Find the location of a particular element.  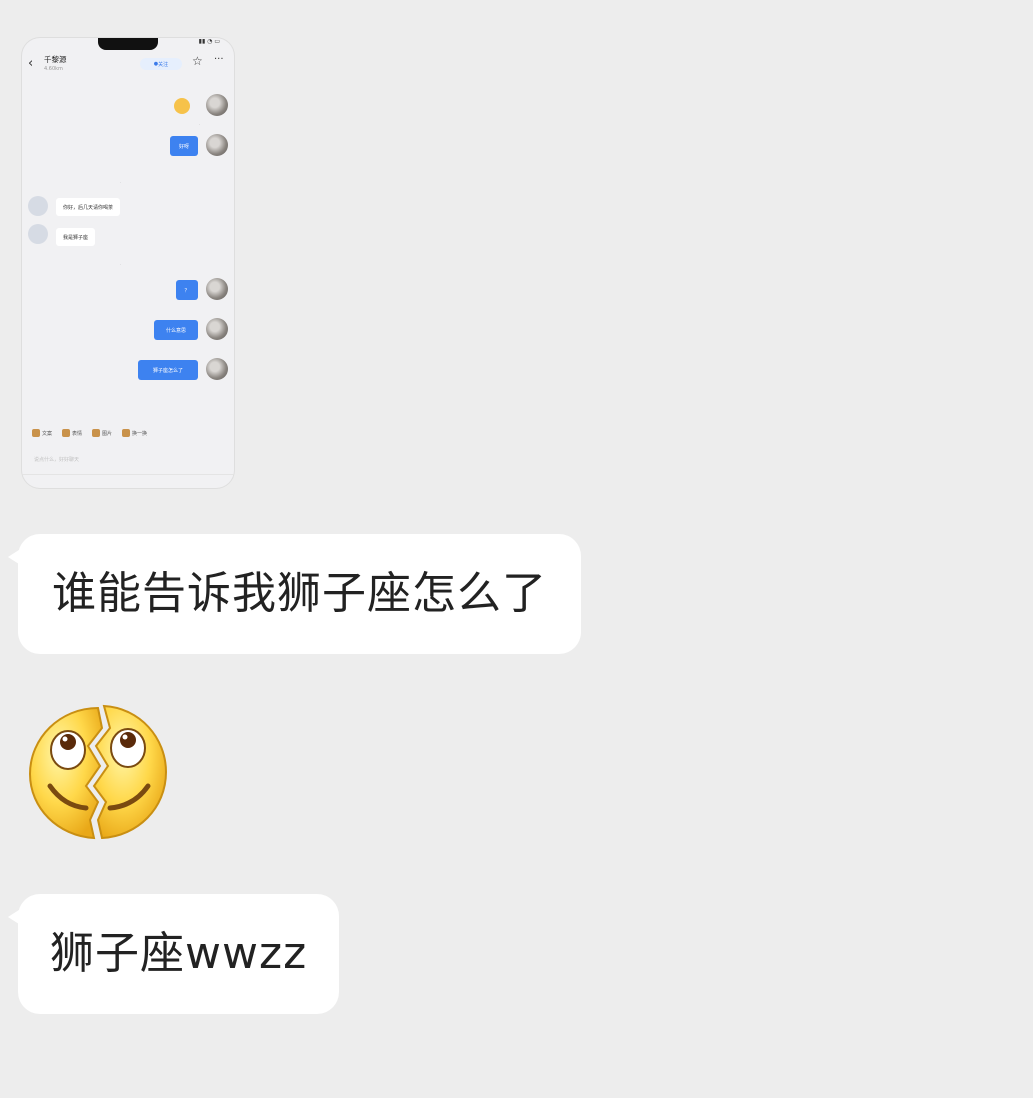

message-input-placeholder: 说点什么，好好聊天 is located at coordinates (57, 460).